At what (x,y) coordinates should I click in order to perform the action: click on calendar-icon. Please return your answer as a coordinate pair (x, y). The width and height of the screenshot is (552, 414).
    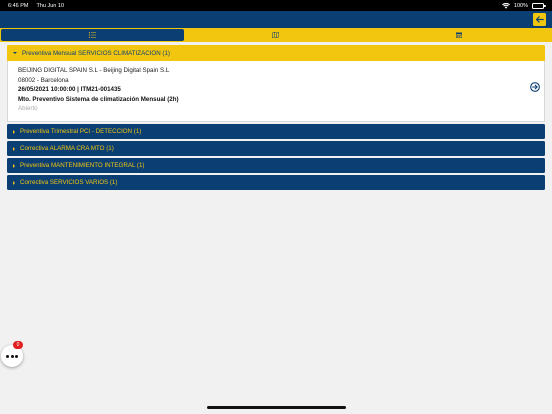
    Looking at the image, I should click on (459, 35).